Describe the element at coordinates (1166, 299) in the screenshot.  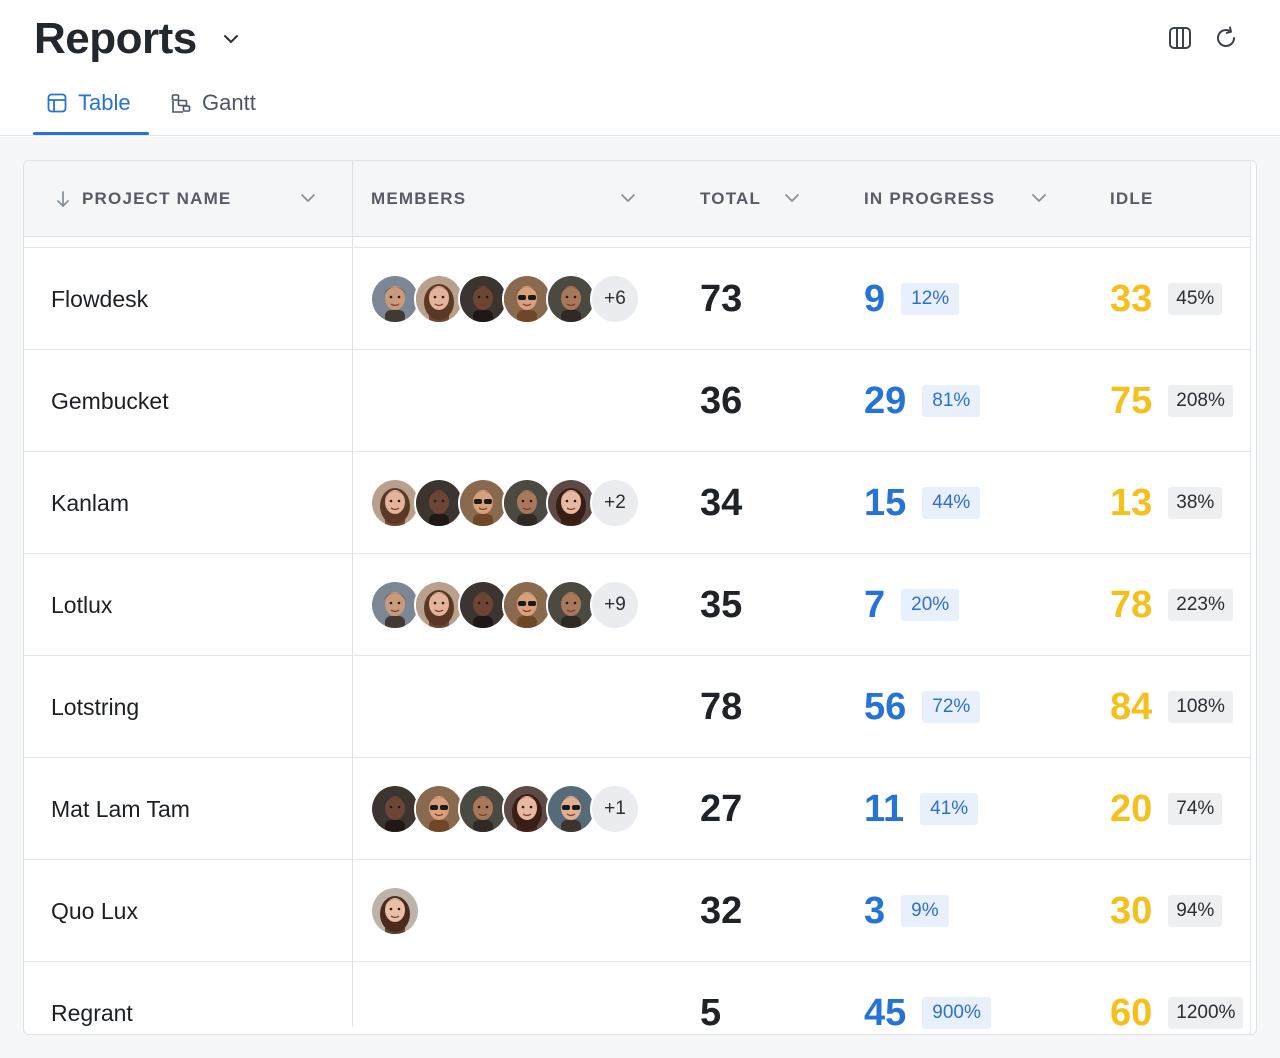
I see `idle-cell: 33 45%` at that location.